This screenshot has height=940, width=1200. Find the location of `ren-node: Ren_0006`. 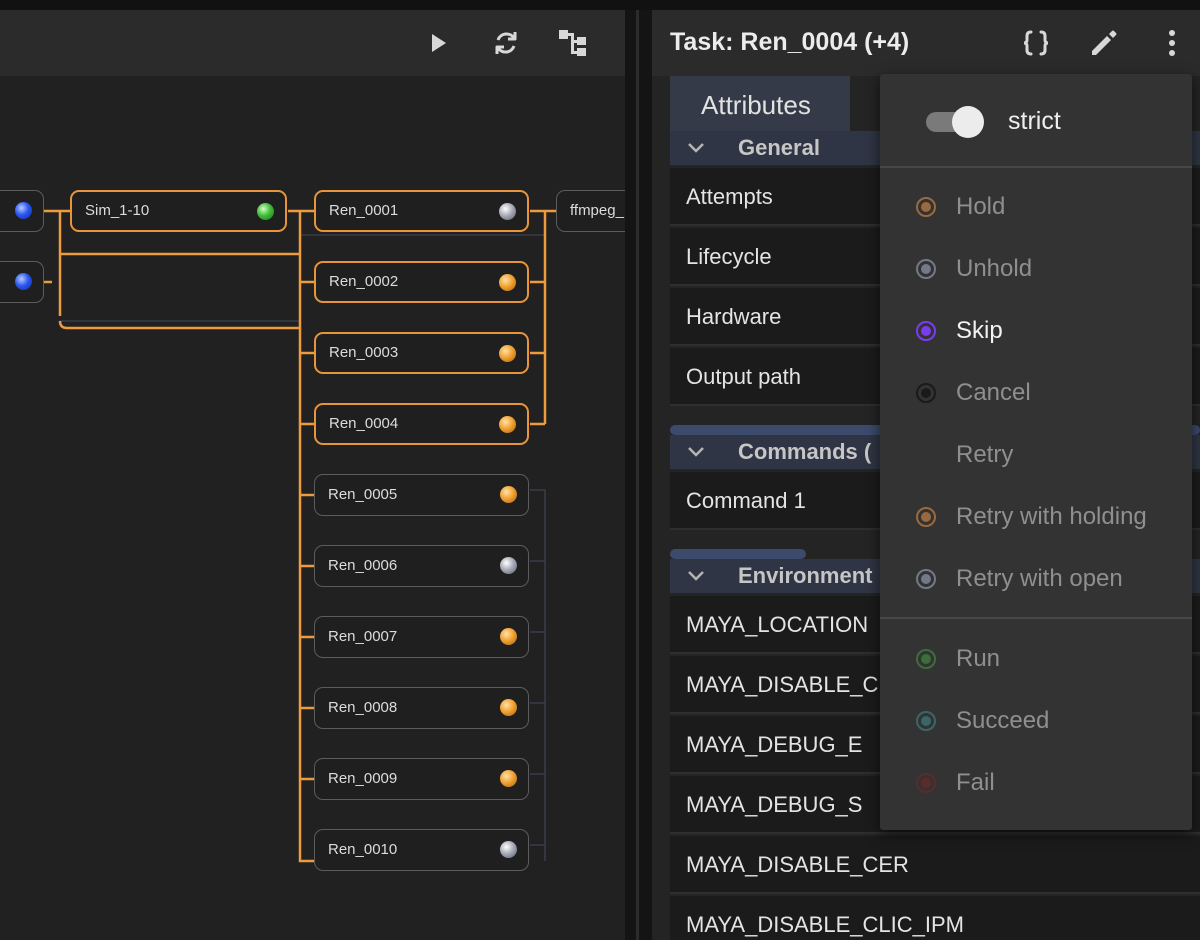

ren-node: Ren_0006 is located at coordinates (421, 566).